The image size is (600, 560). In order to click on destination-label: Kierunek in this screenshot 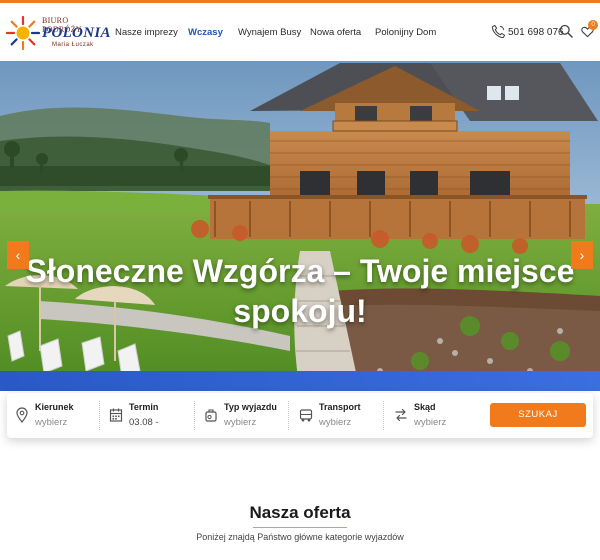, I will do `click(54, 407)`.